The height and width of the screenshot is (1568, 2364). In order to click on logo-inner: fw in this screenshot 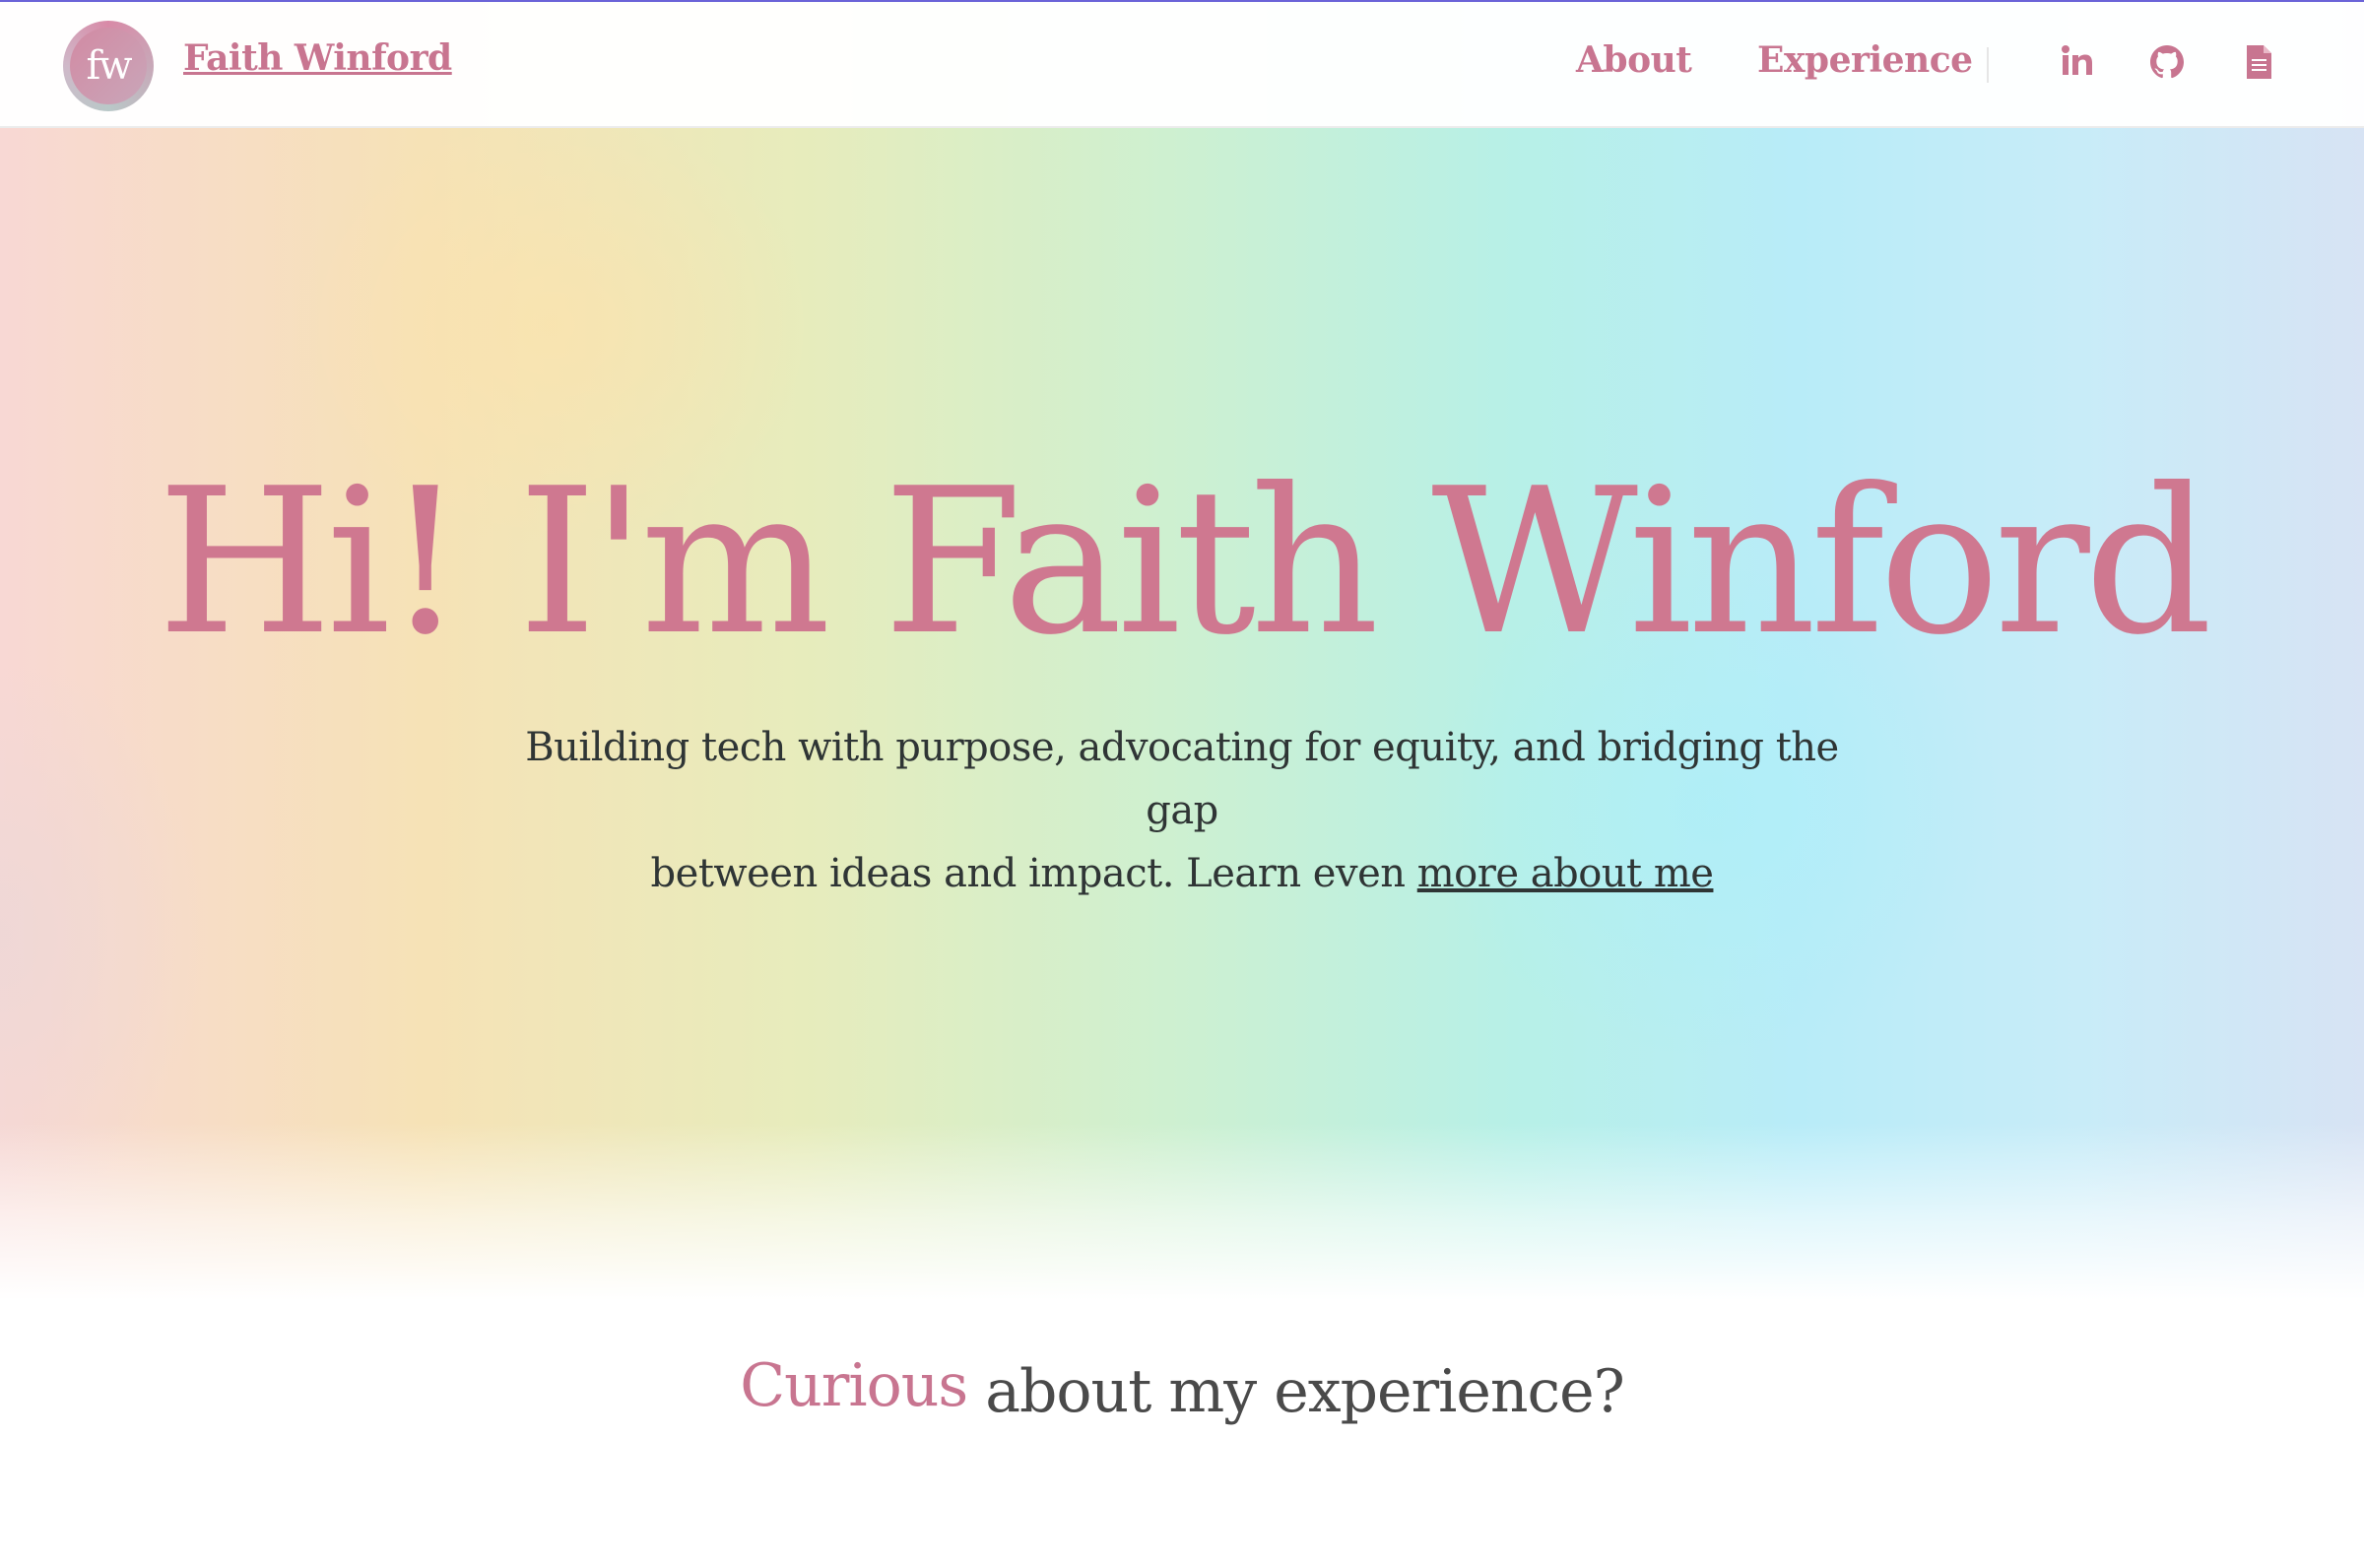, I will do `click(108, 66)`.